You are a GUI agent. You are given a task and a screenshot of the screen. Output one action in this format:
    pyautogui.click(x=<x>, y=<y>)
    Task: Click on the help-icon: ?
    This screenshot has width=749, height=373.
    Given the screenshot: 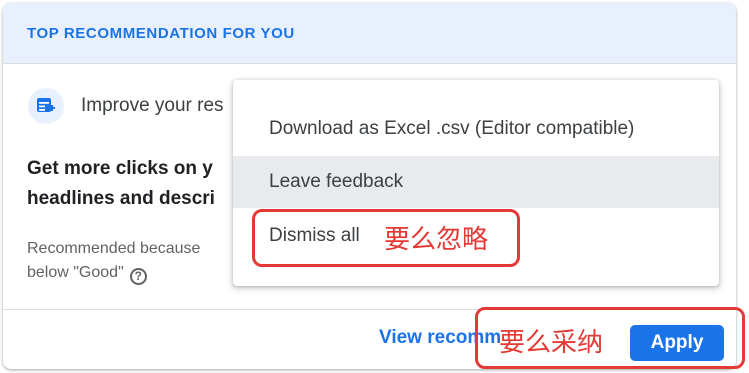 What is the action you would take?
    pyautogui.click(x=138, y=276)
    